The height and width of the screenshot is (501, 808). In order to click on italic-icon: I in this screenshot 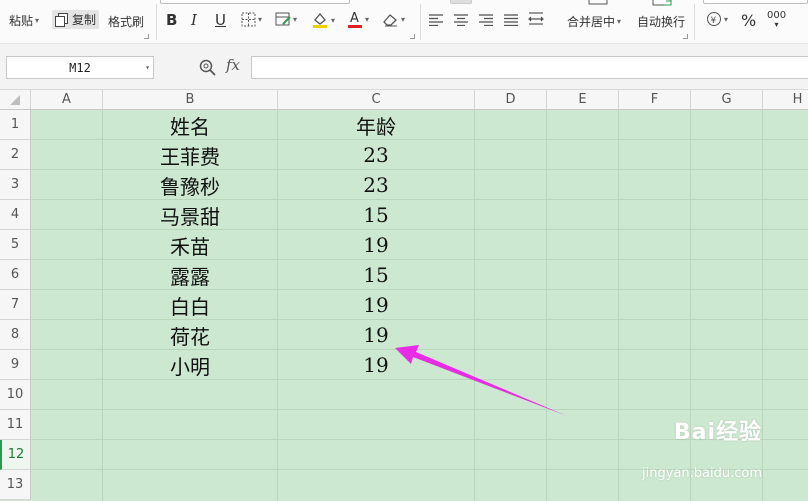, I will do `click(194, 20)`.